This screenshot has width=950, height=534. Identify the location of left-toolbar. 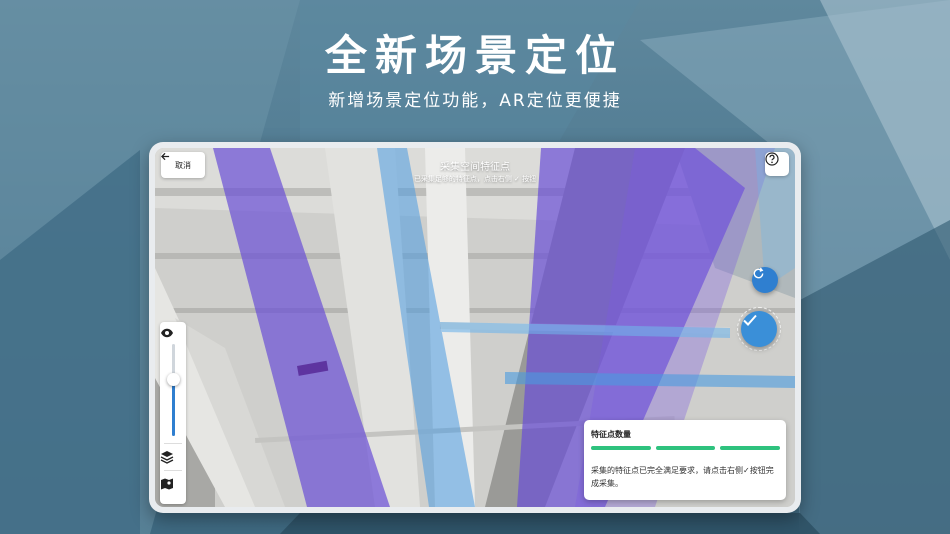
(173, 413).